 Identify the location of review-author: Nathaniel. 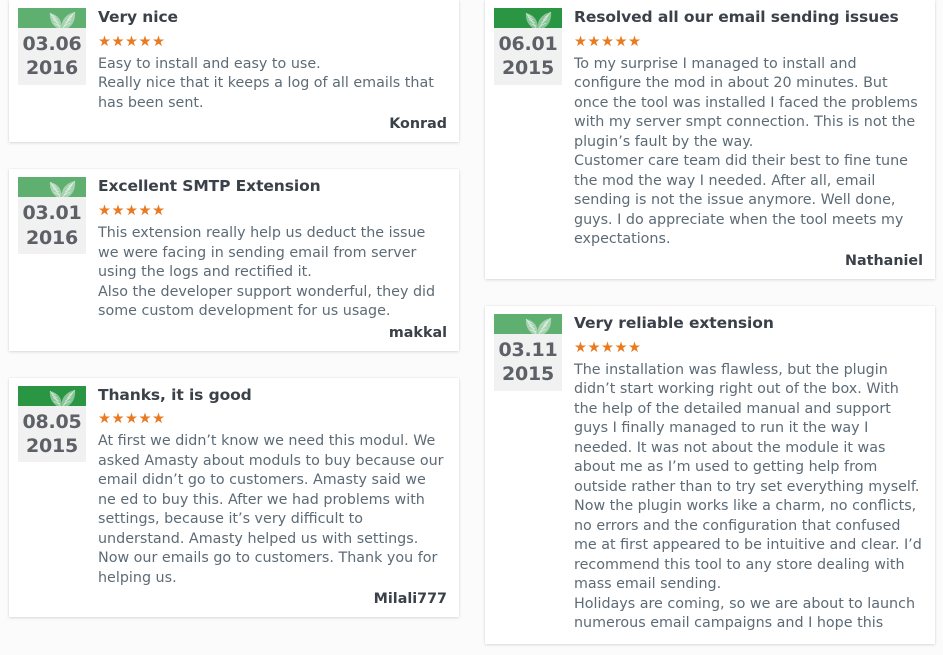
(884, 260).